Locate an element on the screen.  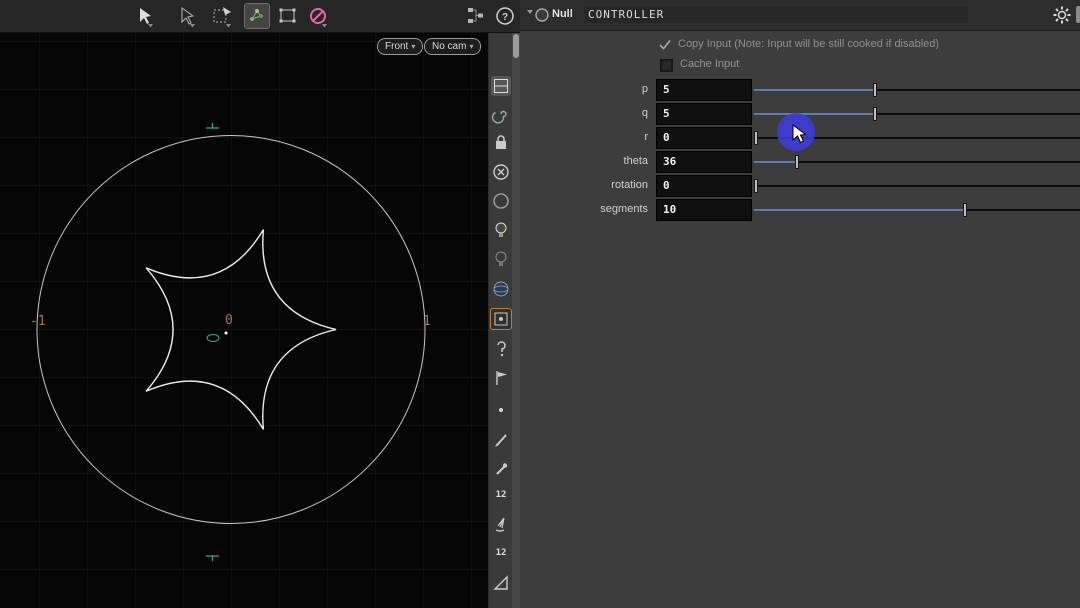
cache-input-checkbox is located at coordinates (666, 65).